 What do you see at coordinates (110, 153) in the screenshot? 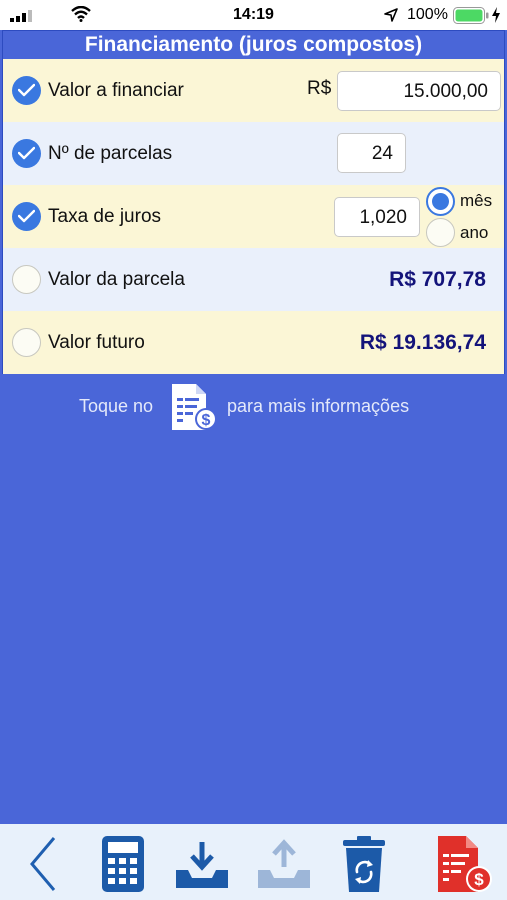
I see `label-num-parcelas: Nº de parcelas` at bounding box center [110, 153].